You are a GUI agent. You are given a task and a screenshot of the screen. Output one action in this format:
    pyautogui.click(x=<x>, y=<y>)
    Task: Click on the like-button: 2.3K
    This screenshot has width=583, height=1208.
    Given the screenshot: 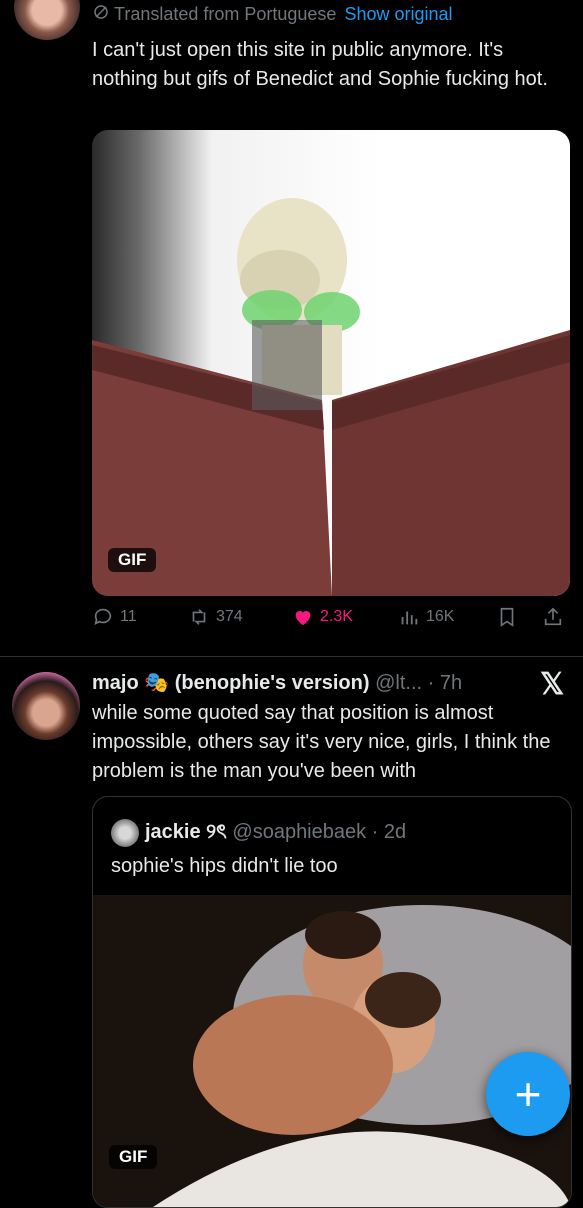 What is the action you would take?
    pyautogui.click(x=322, y=617)
    